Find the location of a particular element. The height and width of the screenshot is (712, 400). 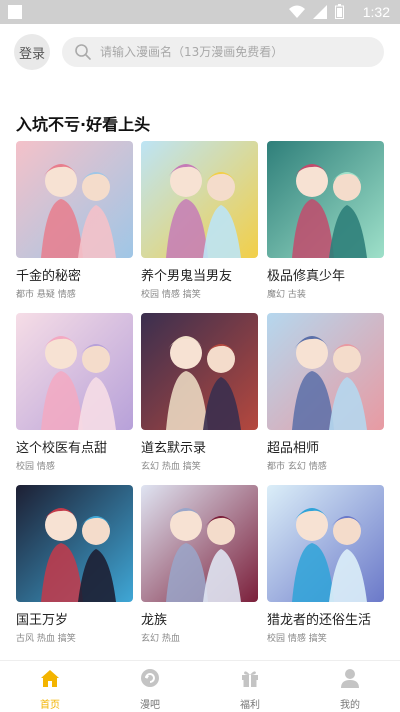

comic-title: 千金的秘密 is located at coordinates (74, 274).